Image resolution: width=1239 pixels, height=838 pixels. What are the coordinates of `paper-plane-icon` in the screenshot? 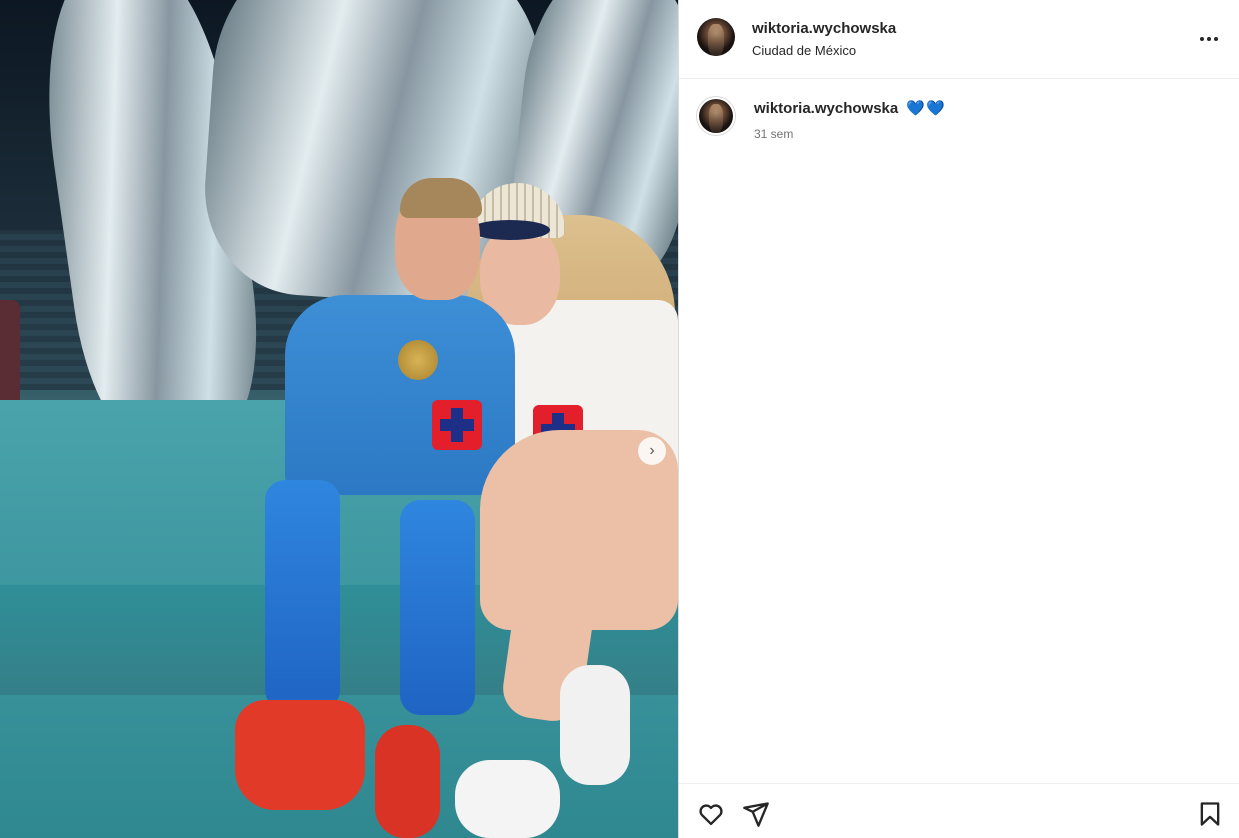 It's located at (756, 814).